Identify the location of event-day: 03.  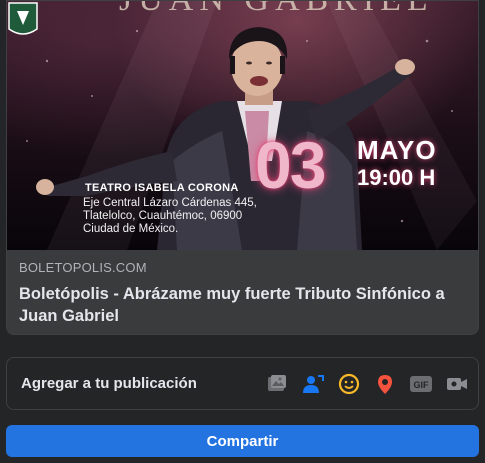
(290, 165).